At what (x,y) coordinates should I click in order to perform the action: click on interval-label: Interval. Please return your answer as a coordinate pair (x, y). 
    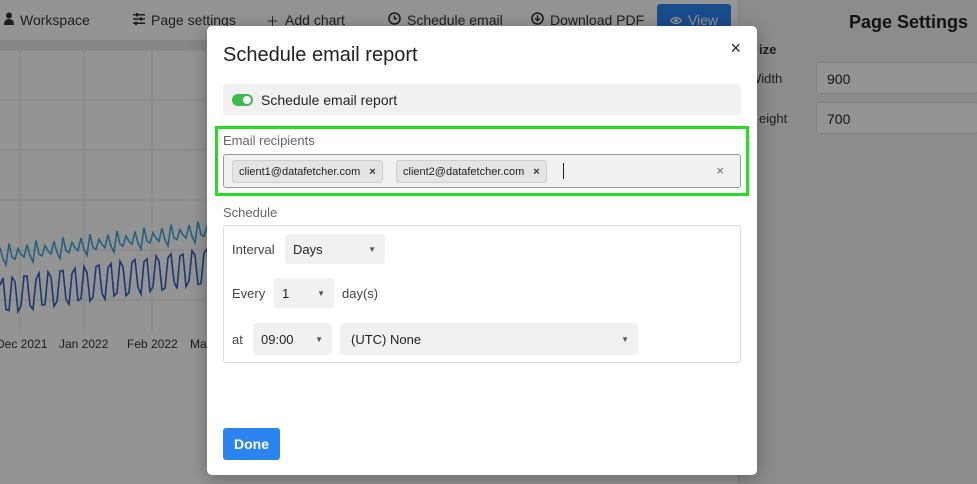
    Looking at the image, I should click on (253, 249).